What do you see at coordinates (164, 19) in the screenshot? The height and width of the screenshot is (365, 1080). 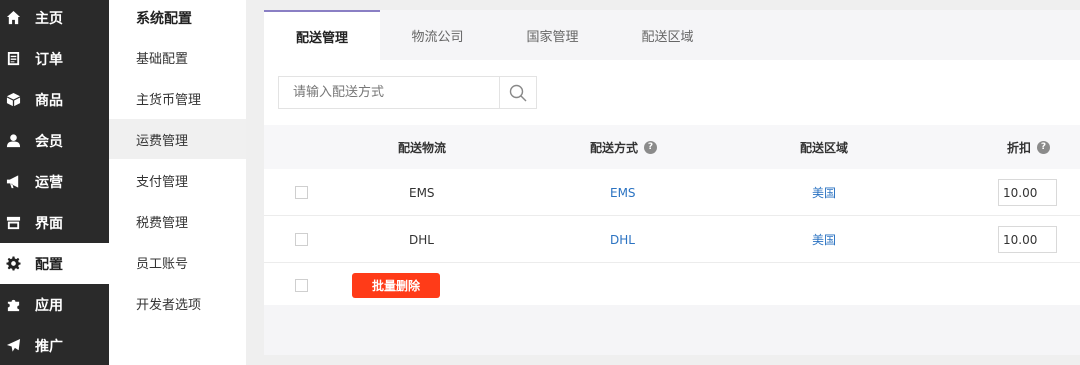 I see `subnav-title: 系统配置` at bounding box center [164, 19].